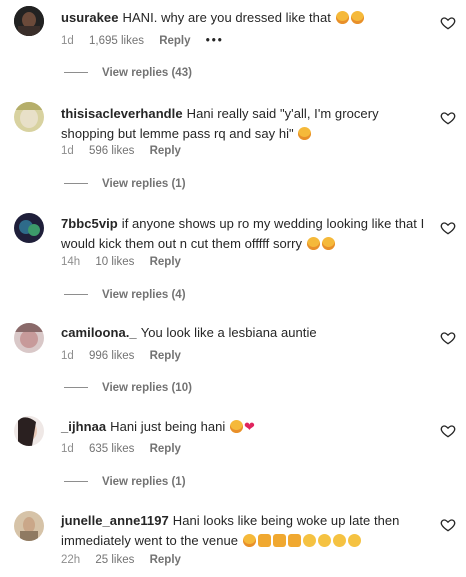  Describe the element at coordinates (168, 426) in the screenshot. I see `comment-text: Hani just being hani` at that location.